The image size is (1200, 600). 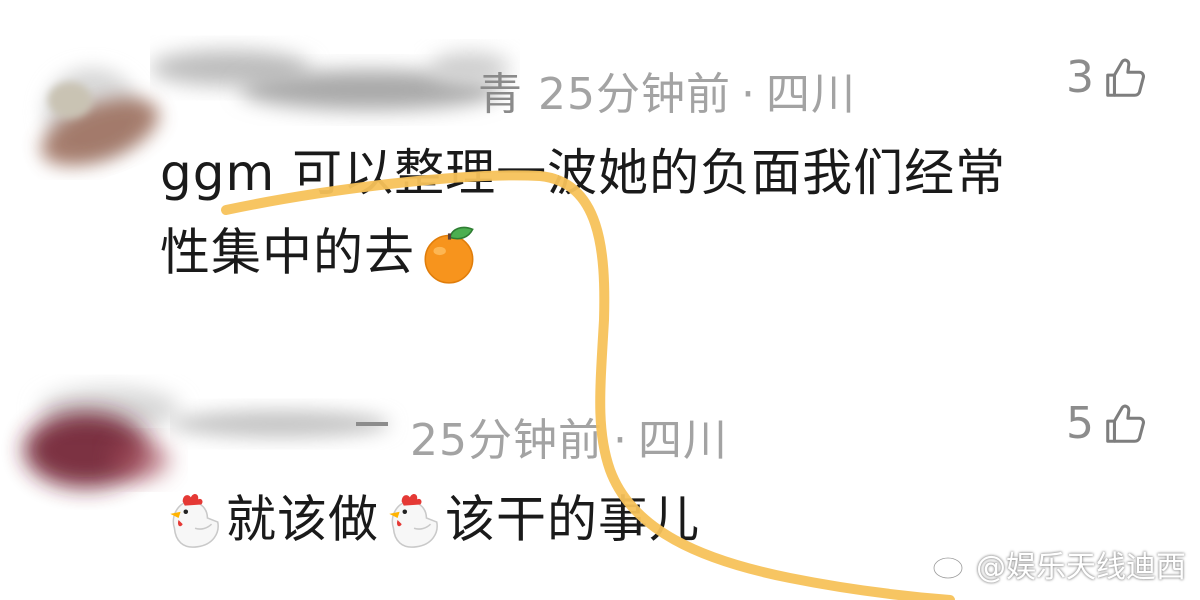 What do you see at coordinates (583, 173) in the screenshot?
I see `comment-text-line-1: ggm 可以整理一波她的负面我们经常` at bounding box center [583, 173].